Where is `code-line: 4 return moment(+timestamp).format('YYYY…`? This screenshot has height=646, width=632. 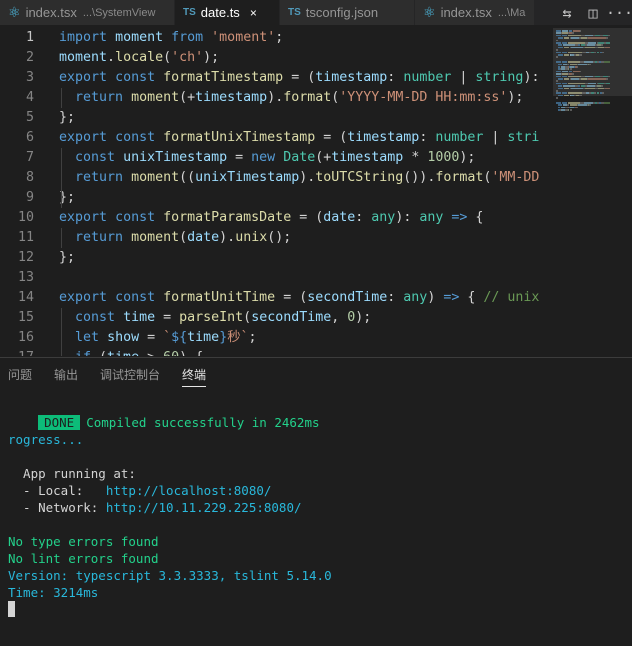 code-line: 4 return moment(+timestamp).format('YYYY… is located at coordinates (316, 98).